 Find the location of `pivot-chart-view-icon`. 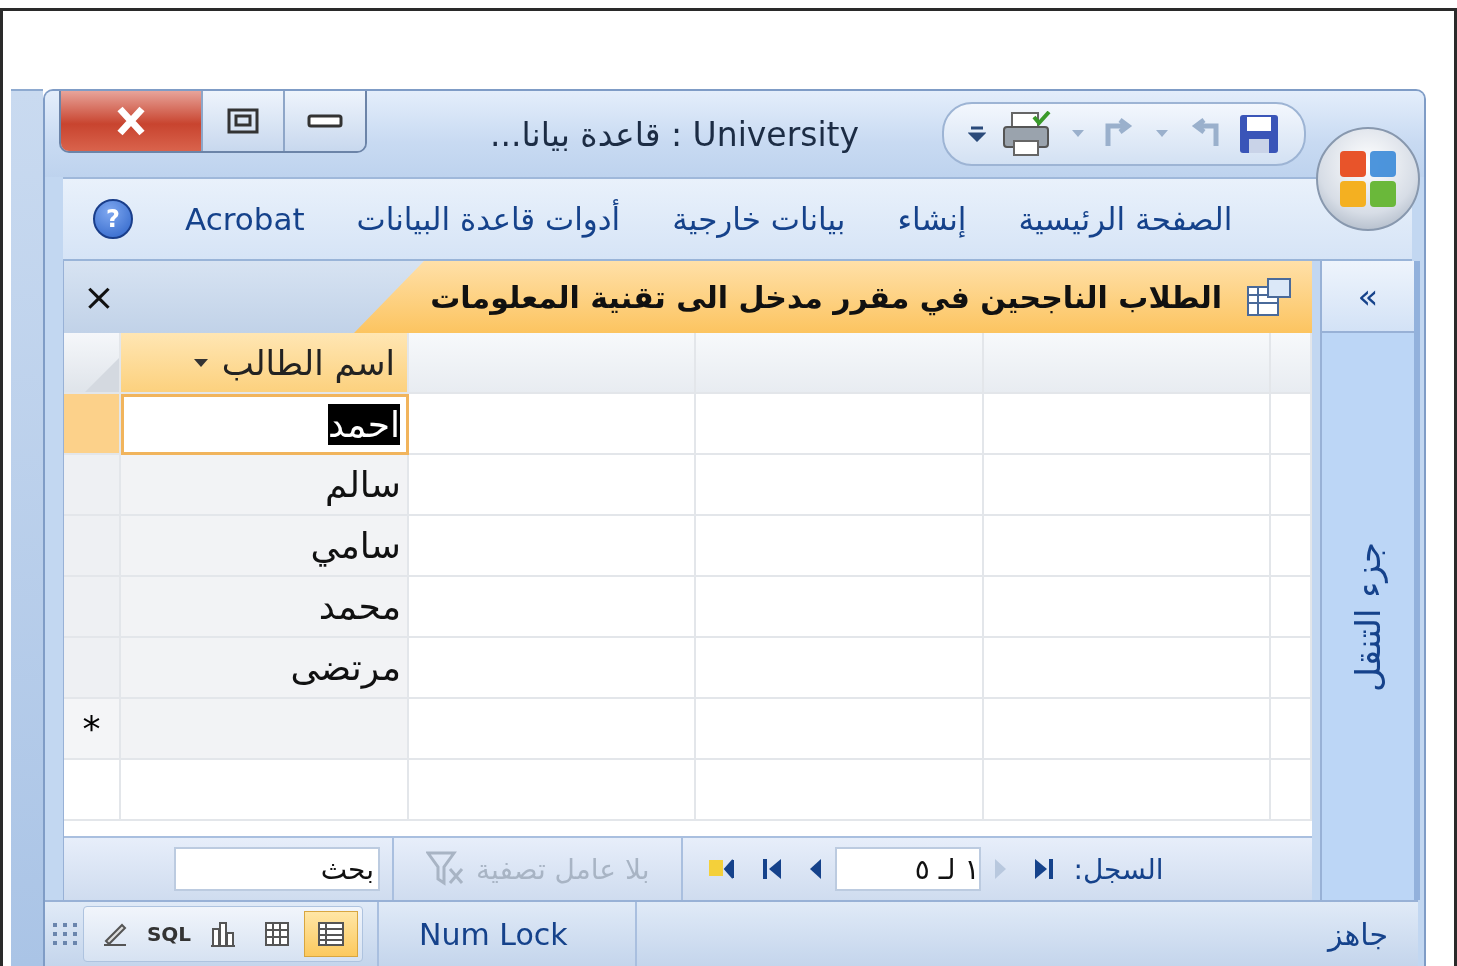

pivot-chart-view-icon is located at coordinates (223, 934).